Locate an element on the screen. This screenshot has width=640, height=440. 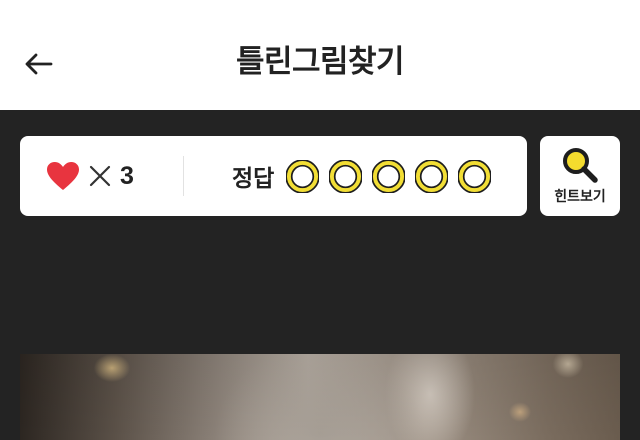
hint-label: 힌트보기 is located at coordinates (580, 197).